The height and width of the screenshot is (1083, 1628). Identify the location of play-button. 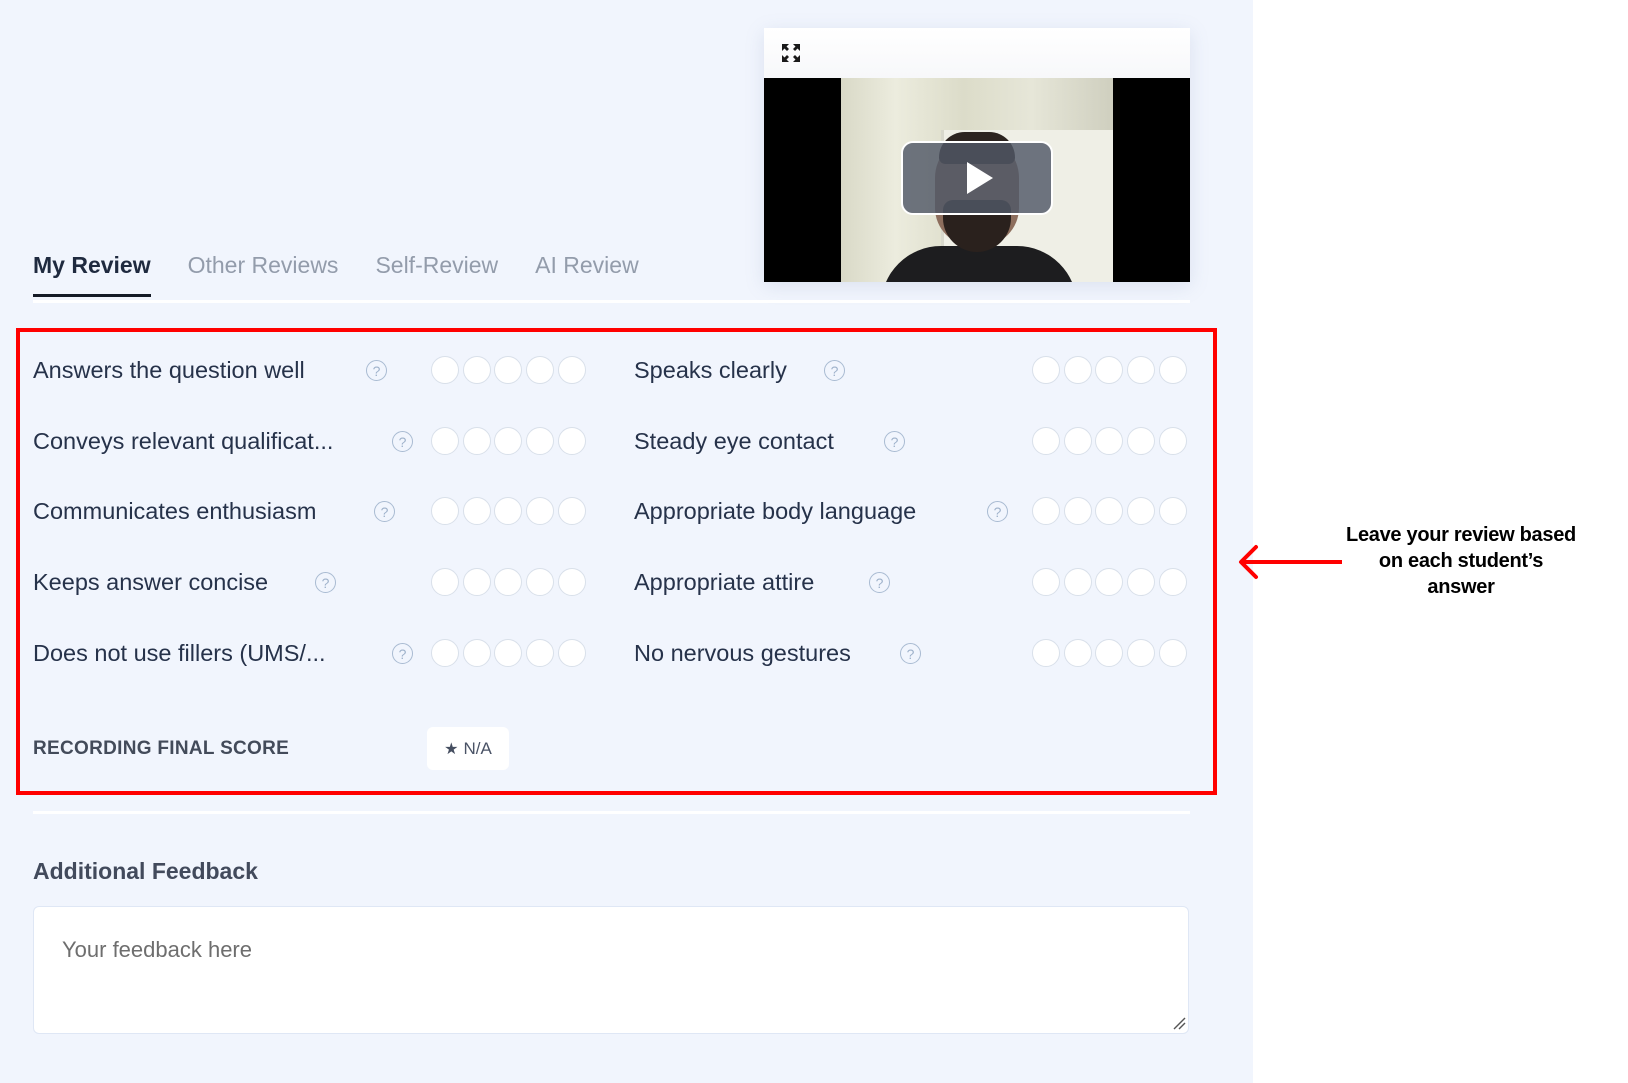
(977, 178).